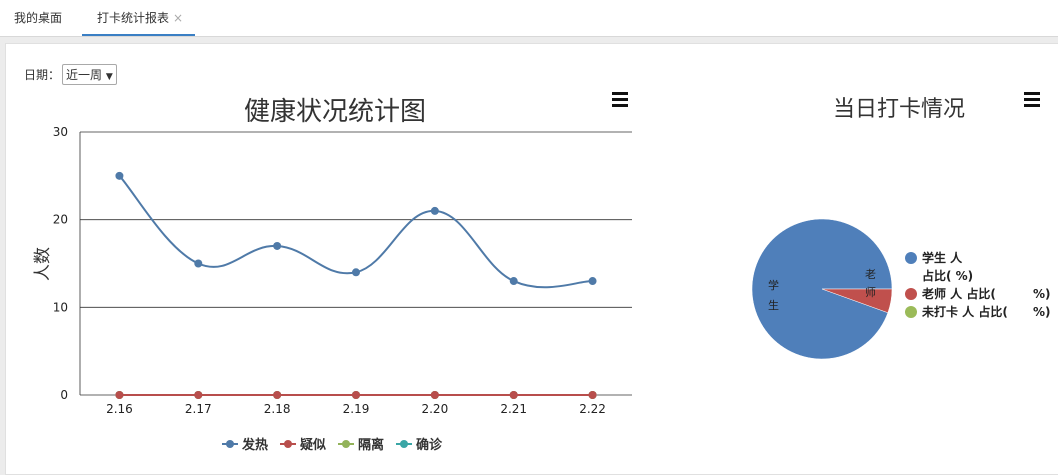 The width and height of the screenshot is (1058, 475). I want to click on x-tick-label: 2.19, so click(356, 409).